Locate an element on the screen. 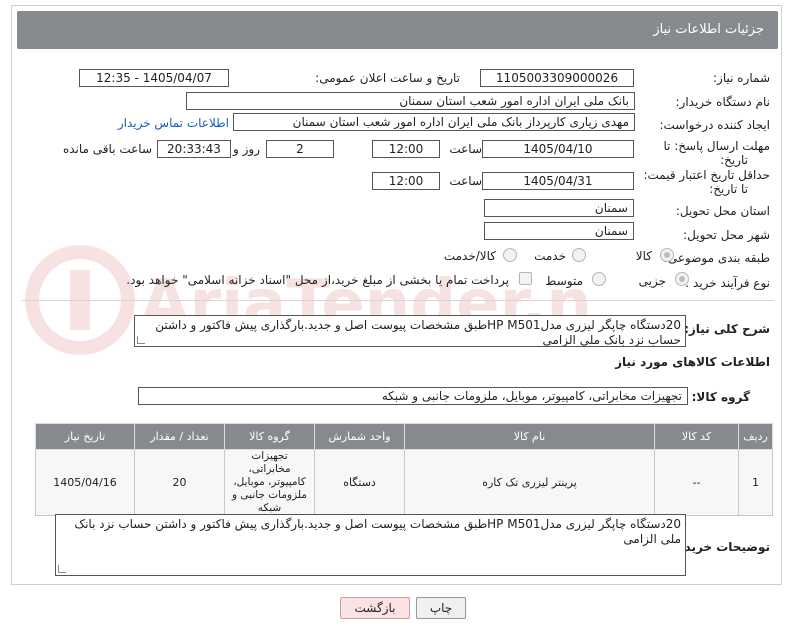 The image size is (788, 632). col-group: گروه کالا is located at coordinates (269, 436).